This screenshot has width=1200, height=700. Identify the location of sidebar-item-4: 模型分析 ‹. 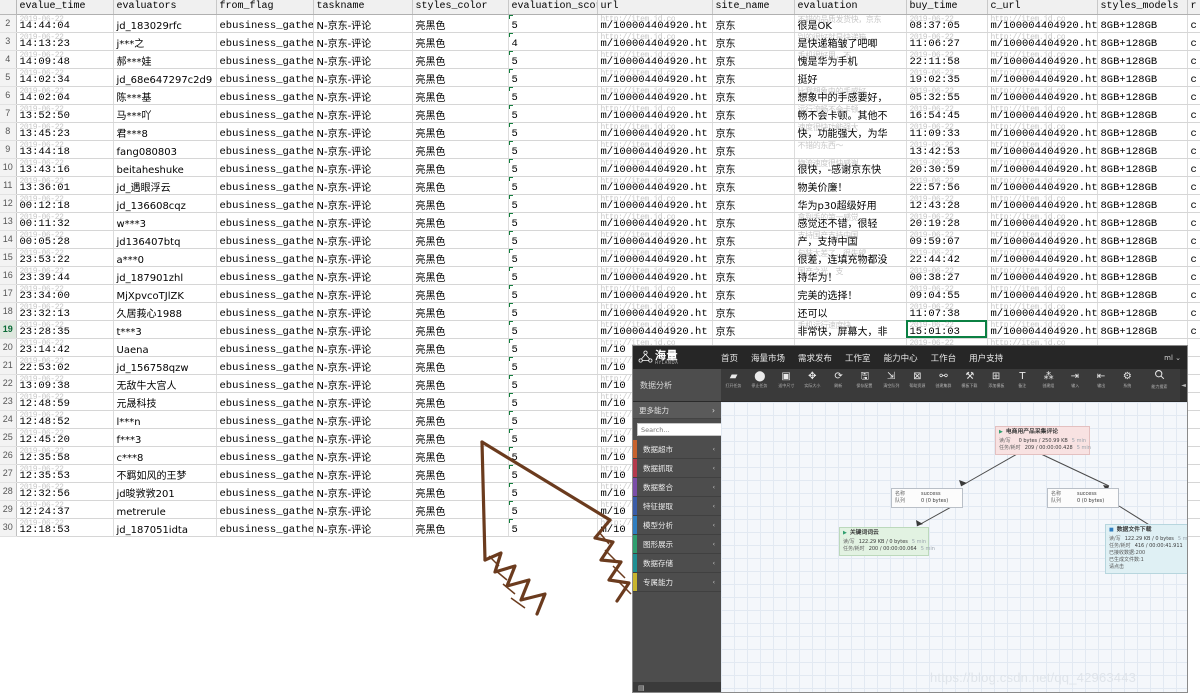
(677, 525).